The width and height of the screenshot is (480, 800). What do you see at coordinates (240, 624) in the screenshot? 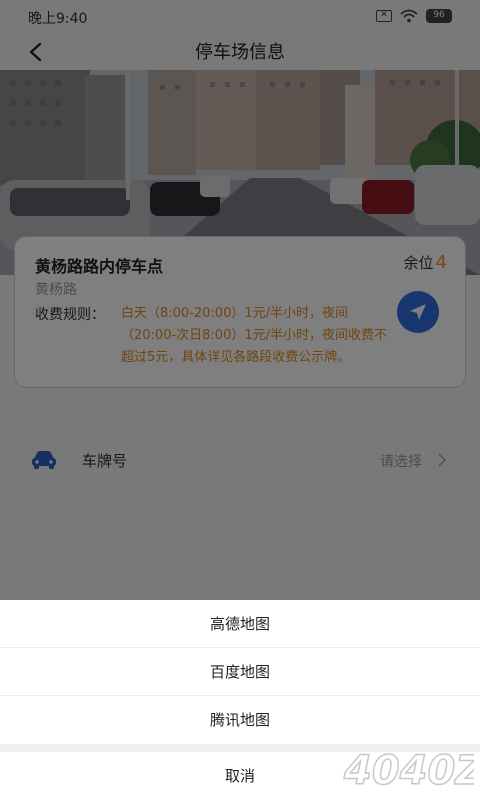
I see `option-amap: 高德地图` at bounding box center [240, 624].